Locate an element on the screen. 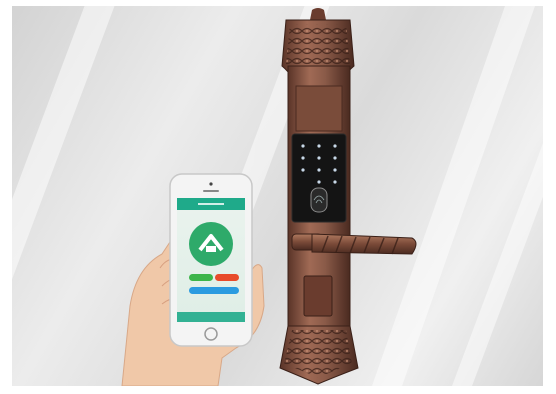 The height and width of the screenshot is (394, 556). app-bottom-nav is located at coordinates (211, 317).